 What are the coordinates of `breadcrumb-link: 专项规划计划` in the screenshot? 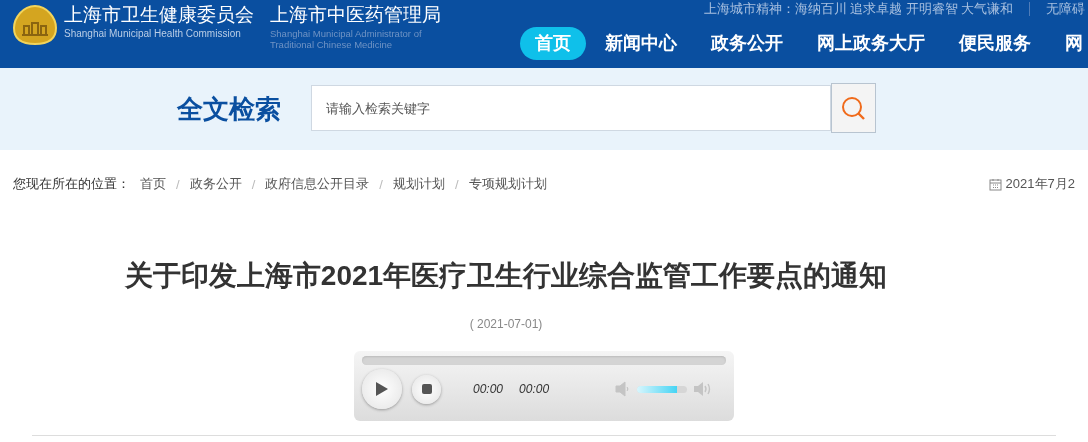 It's located at (507, 184).